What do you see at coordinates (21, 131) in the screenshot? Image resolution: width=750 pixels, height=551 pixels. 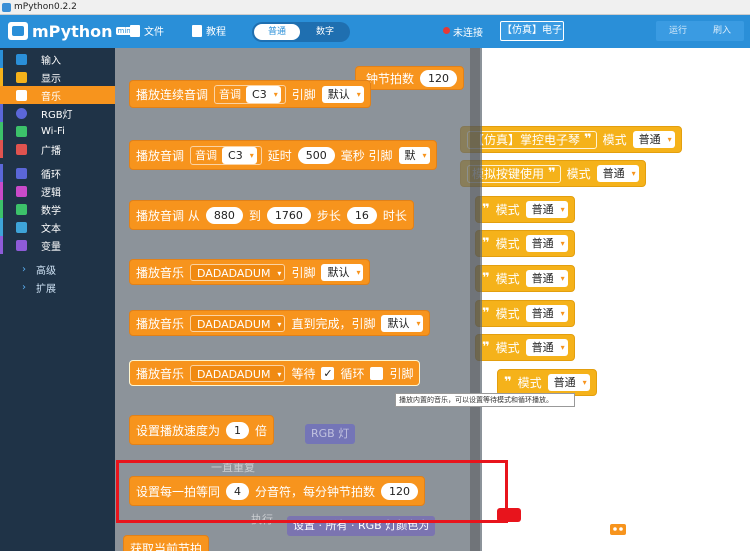 I see `wifi-icon` at bounding box center [21, 131].